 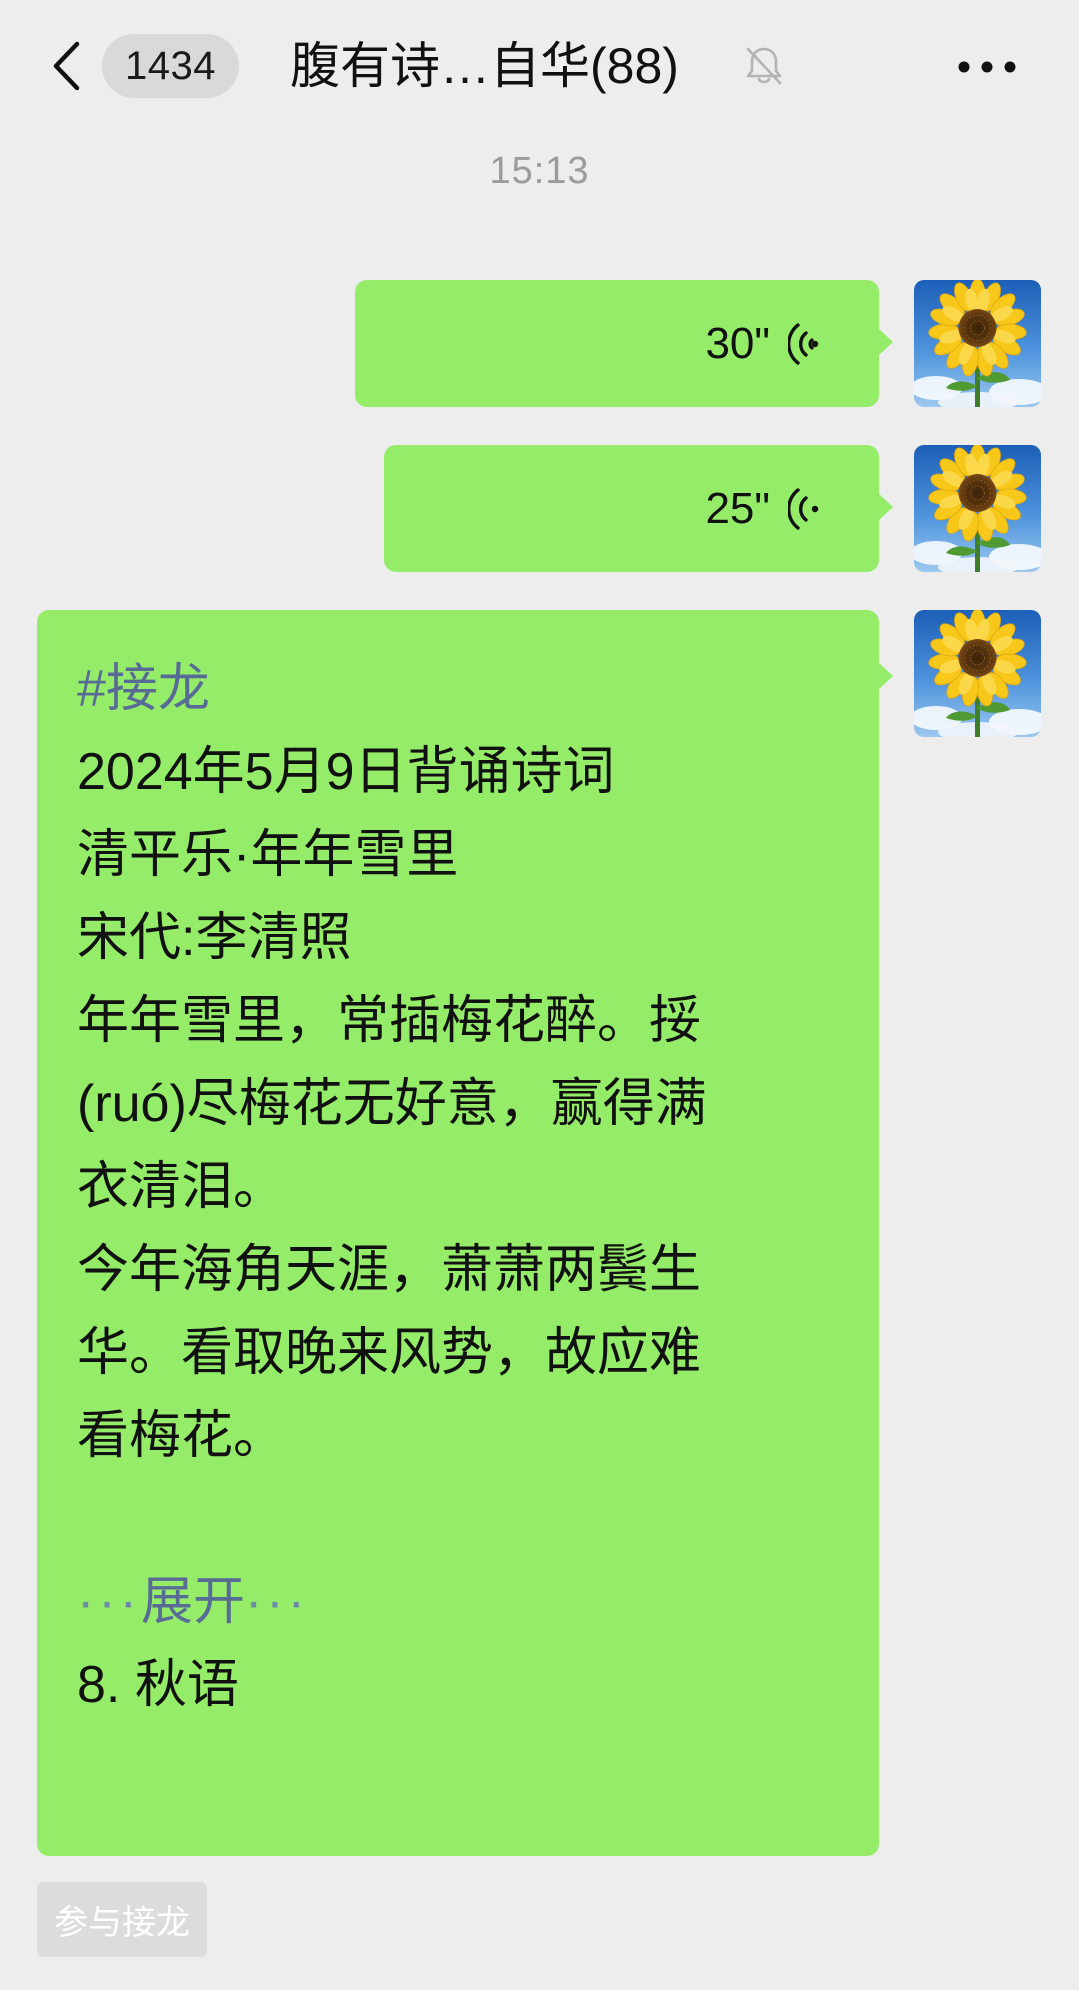 I want to click on voice-message-content: 25", so click(x=764, y=508).